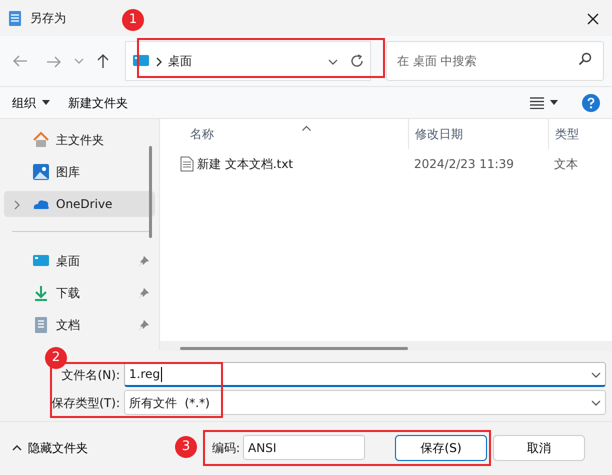 This screenshot has width=612, height=475. What do you see at coordinates (464, 164) in the screenshot?
I see `modified-date: 2024/2/23 11:39` at bounding box center [464, 164].